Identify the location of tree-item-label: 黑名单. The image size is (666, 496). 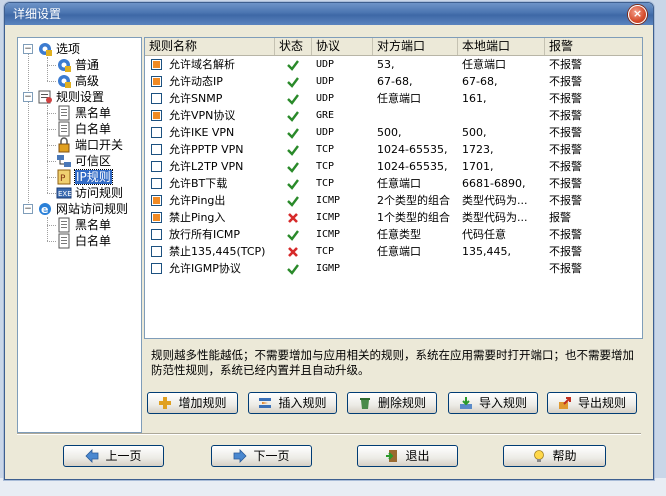
(93, 113).